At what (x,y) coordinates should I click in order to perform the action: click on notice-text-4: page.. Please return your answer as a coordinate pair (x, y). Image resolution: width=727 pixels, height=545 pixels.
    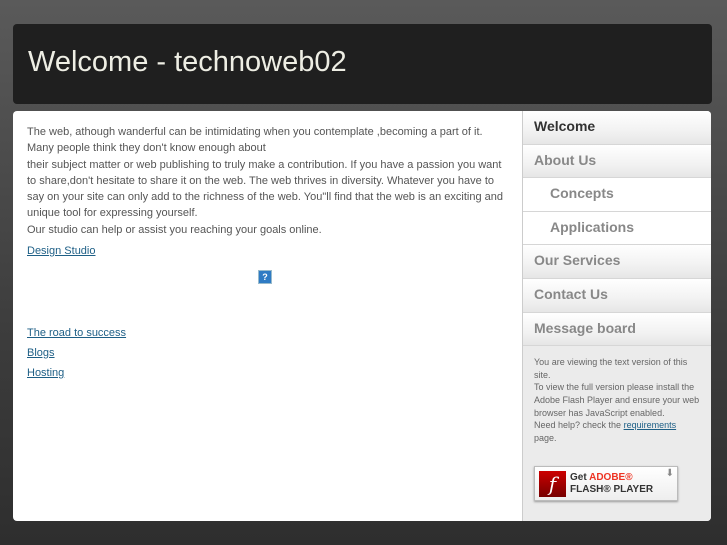
    Looking at the image, I should click on (545, 437).